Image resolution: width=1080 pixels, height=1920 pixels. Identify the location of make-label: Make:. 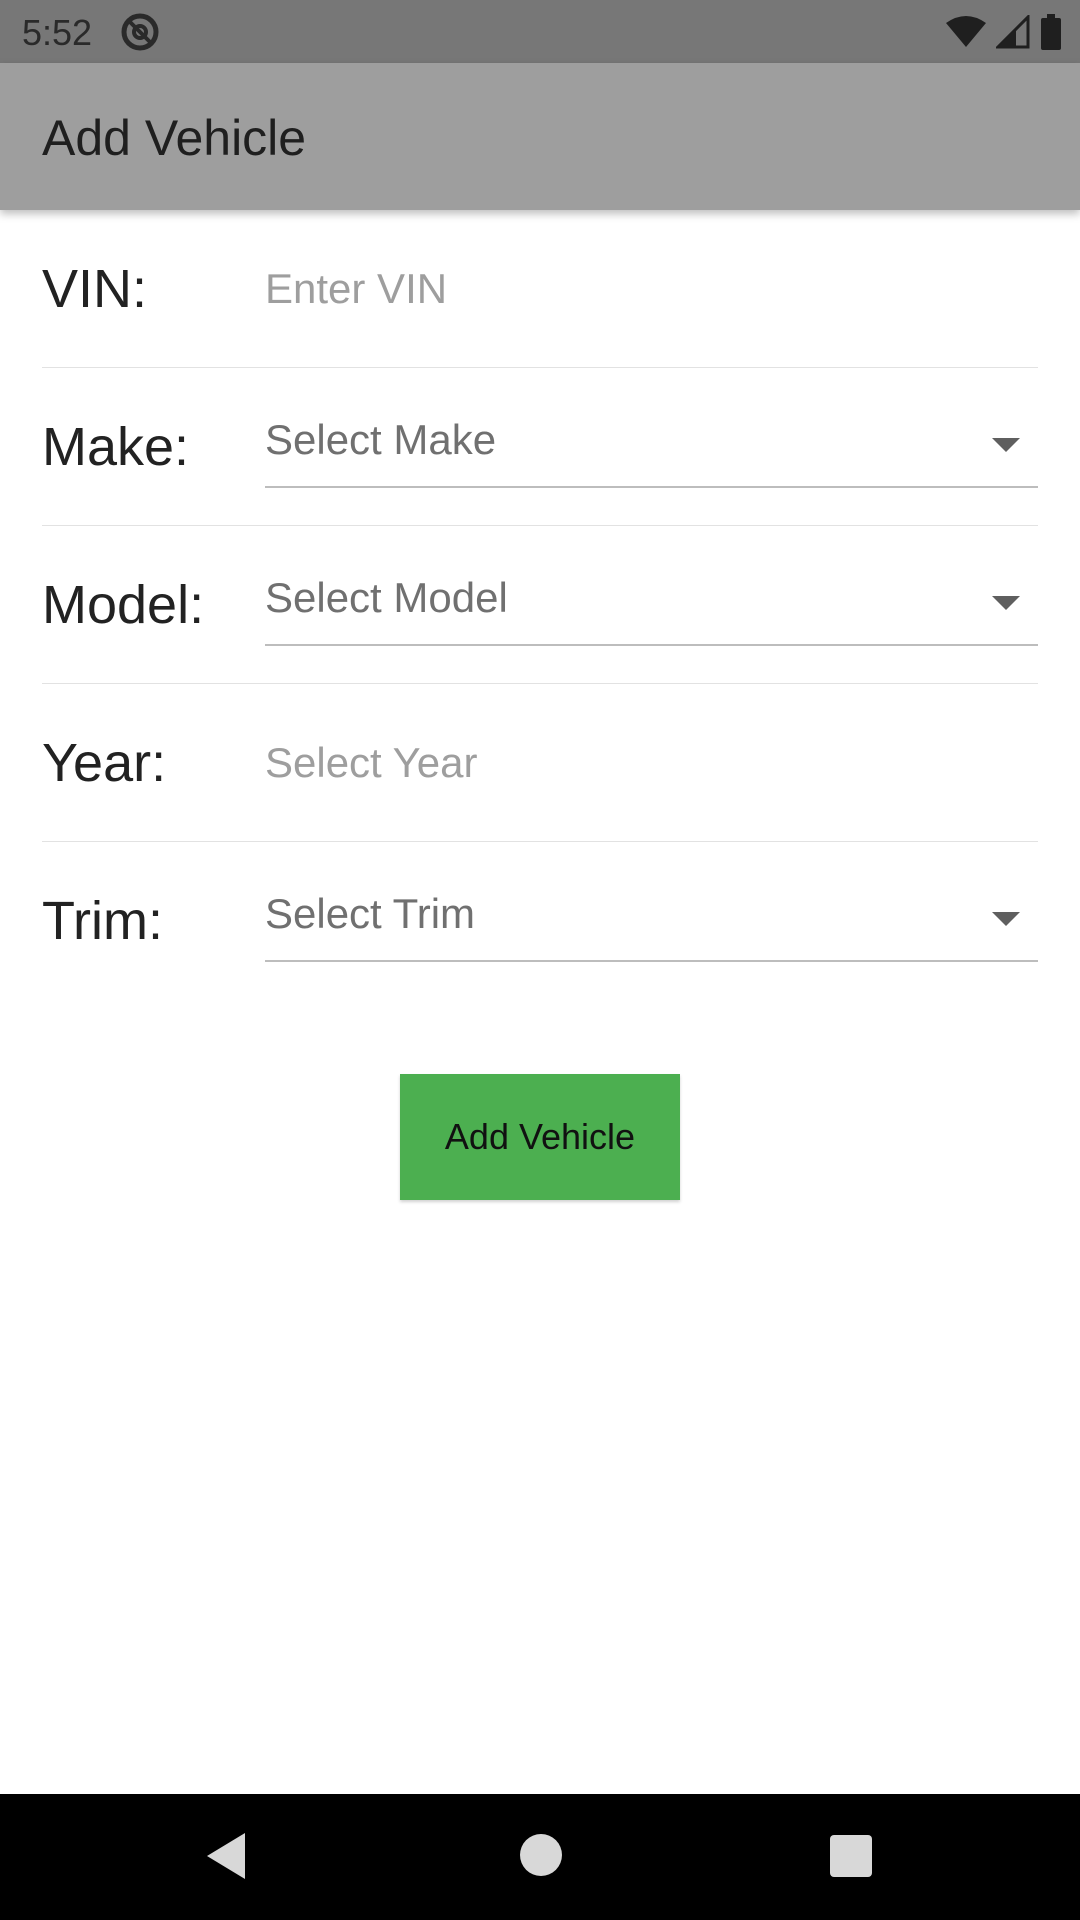
(116, 446).